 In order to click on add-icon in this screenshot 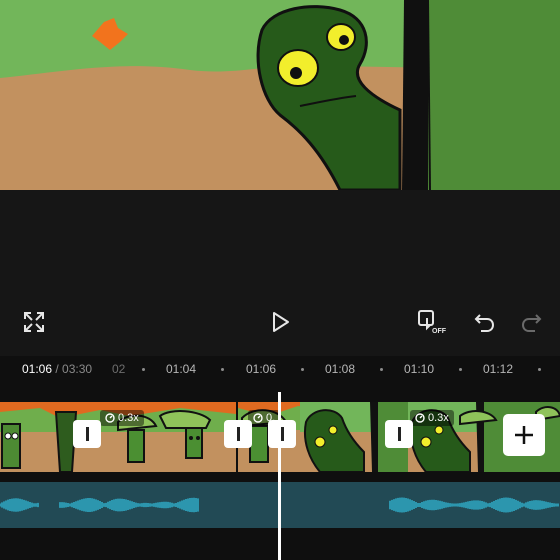, I will do `click(524, 435)`.